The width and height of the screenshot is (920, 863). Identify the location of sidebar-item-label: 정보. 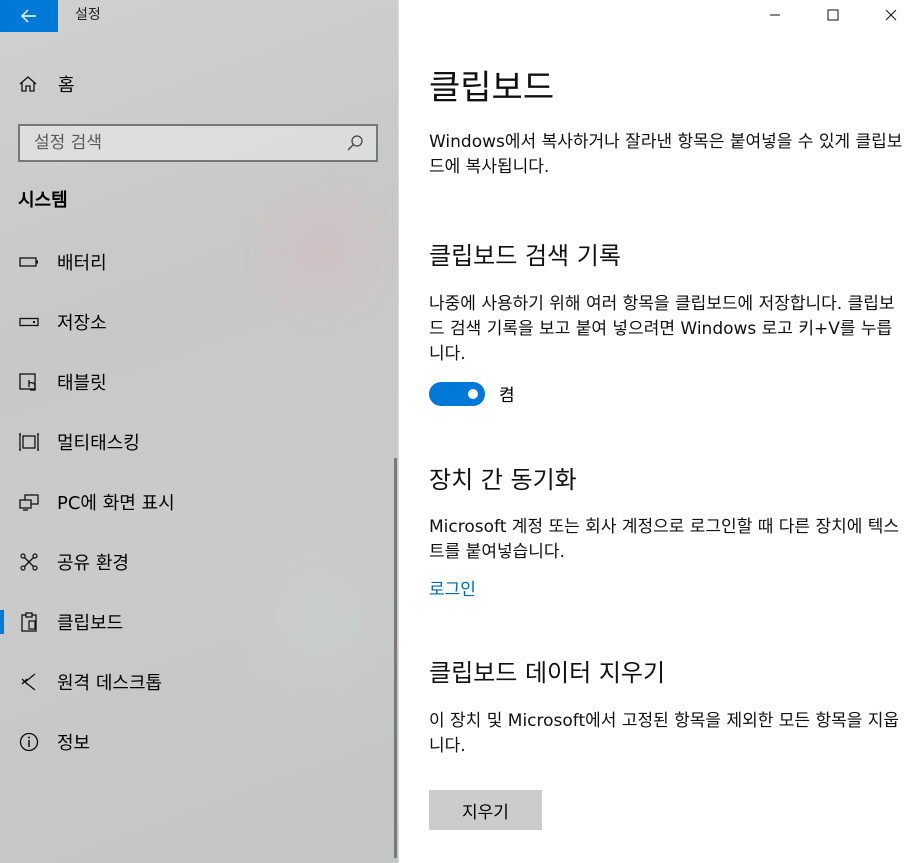
(74, 743).